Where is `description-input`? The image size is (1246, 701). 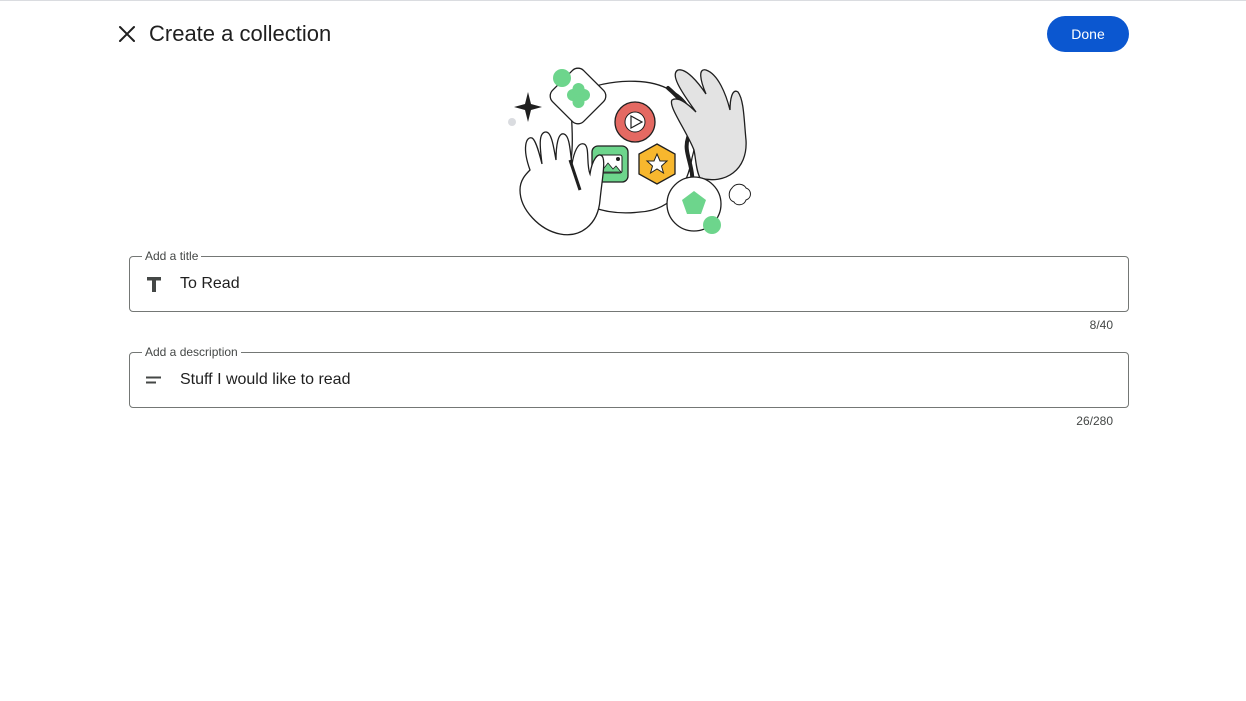
description-input is located at coordinates (645, 380).